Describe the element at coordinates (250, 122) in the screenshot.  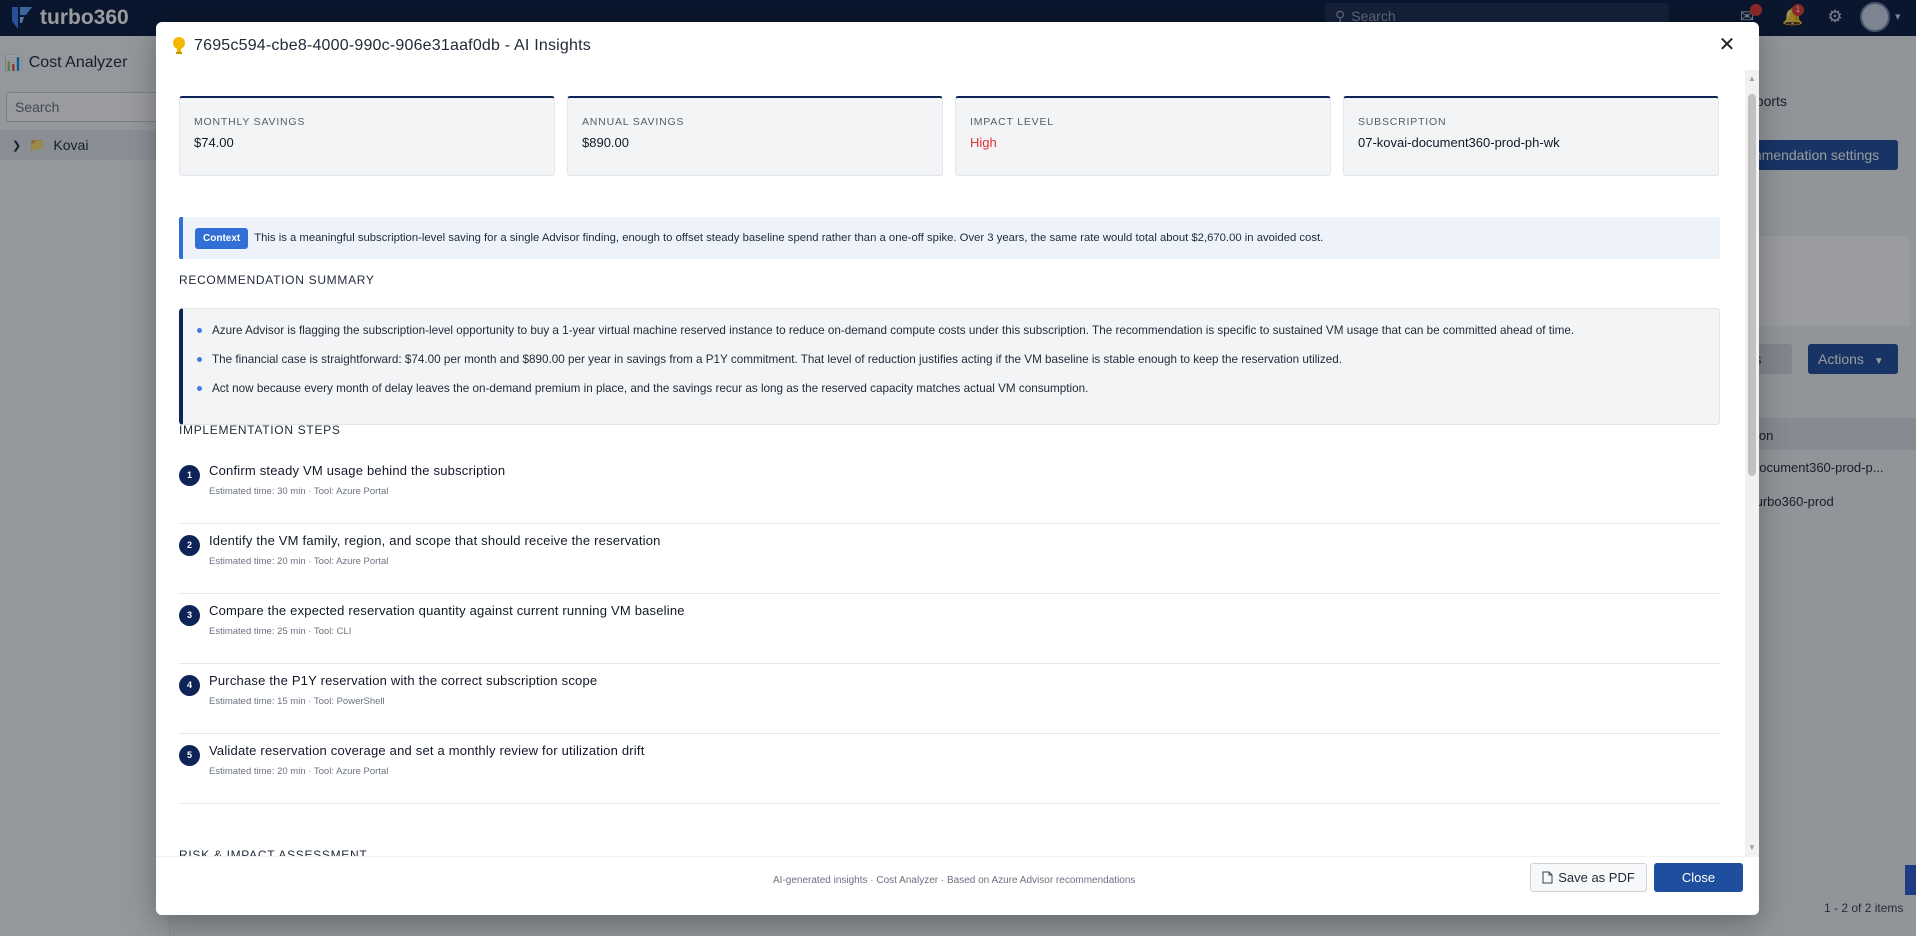
I see `stat-label: MONTHLY SAVINGS` at that location.